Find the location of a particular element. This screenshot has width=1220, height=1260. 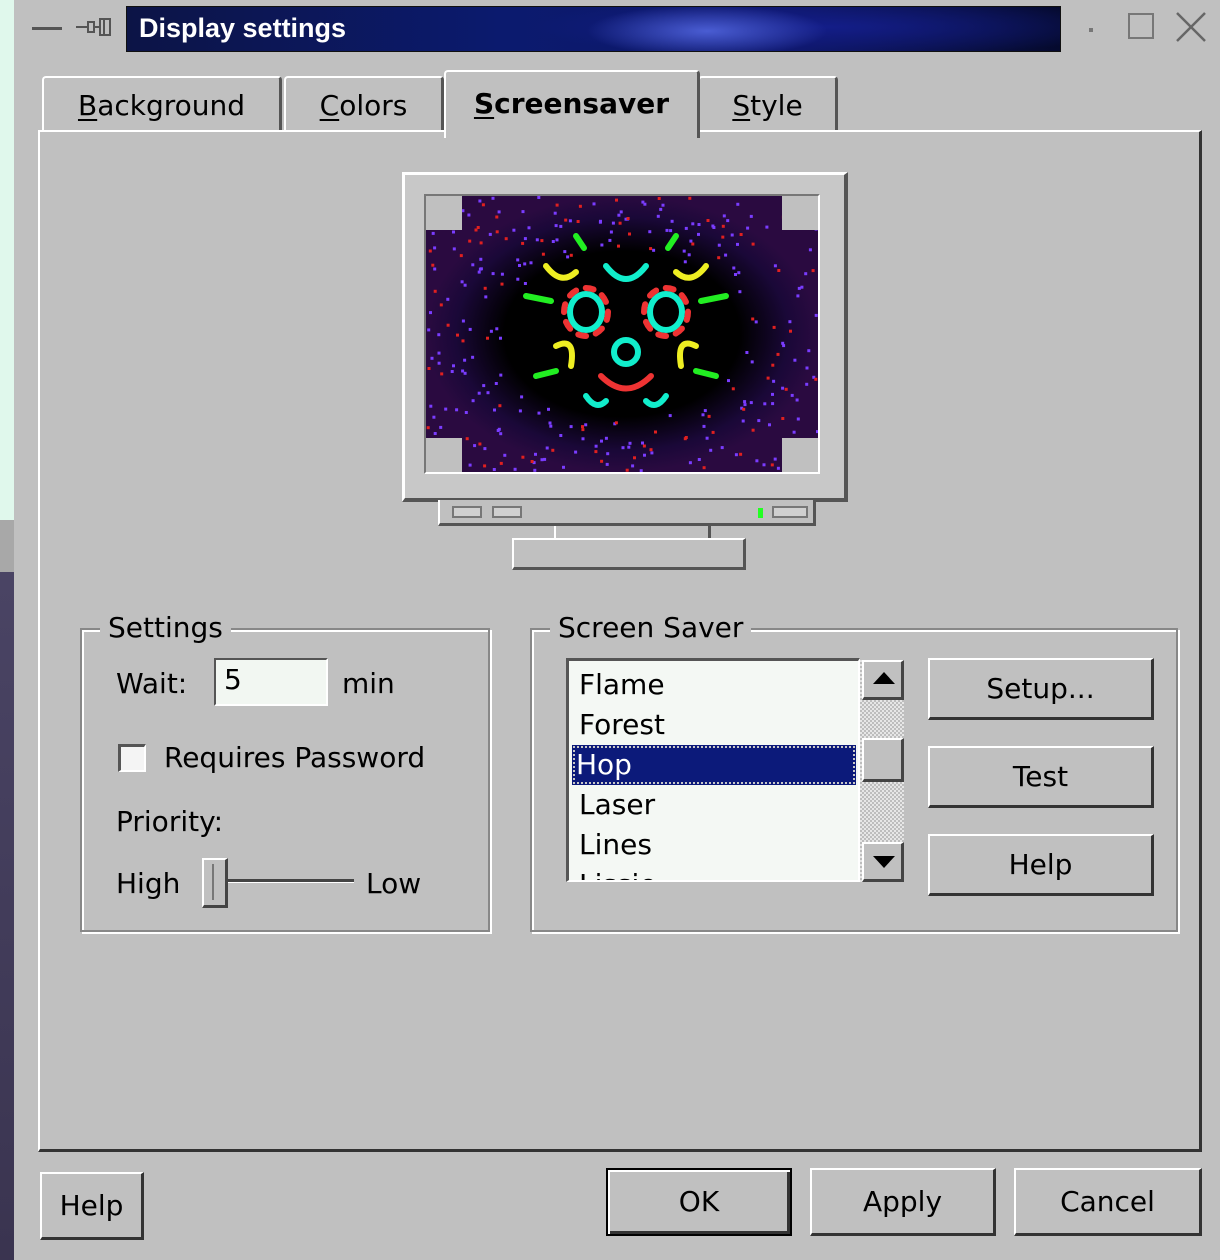

slider-thumb-grip is located at coordinates (213, 882).